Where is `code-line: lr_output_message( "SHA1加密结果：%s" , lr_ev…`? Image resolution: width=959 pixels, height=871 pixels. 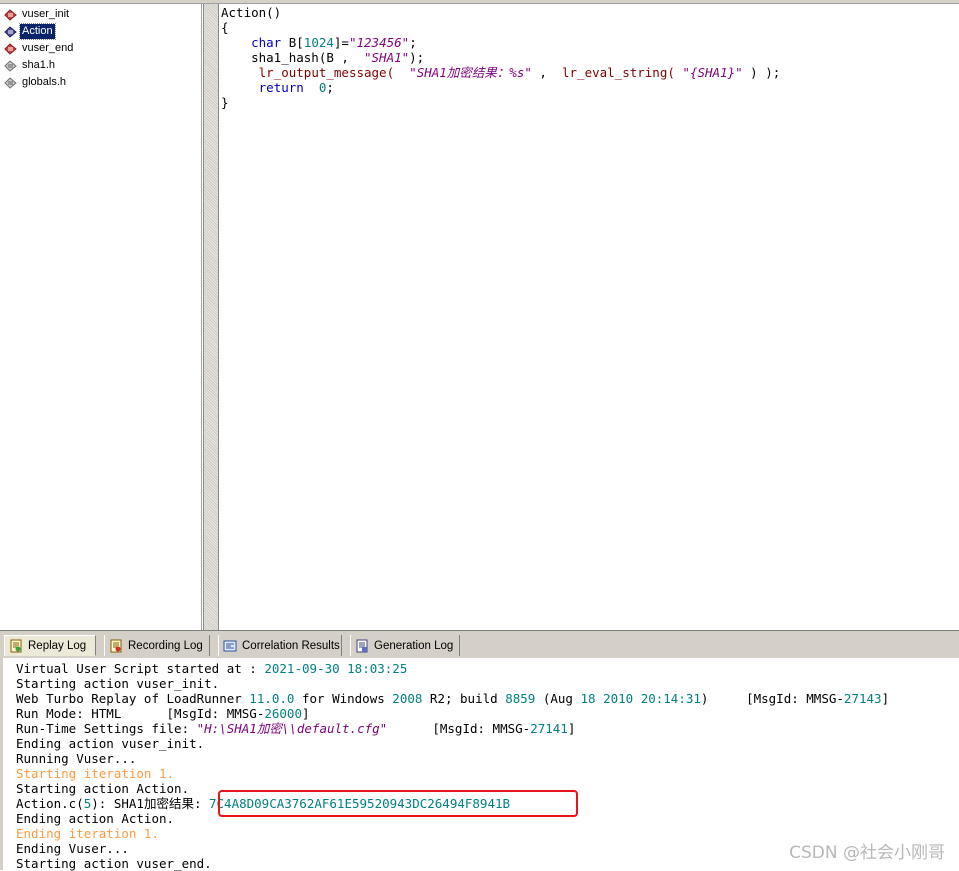
code-line: lr_output_message( "SHA1加密结果：%s" , lr_ev… is located at coordinates (589, 72).